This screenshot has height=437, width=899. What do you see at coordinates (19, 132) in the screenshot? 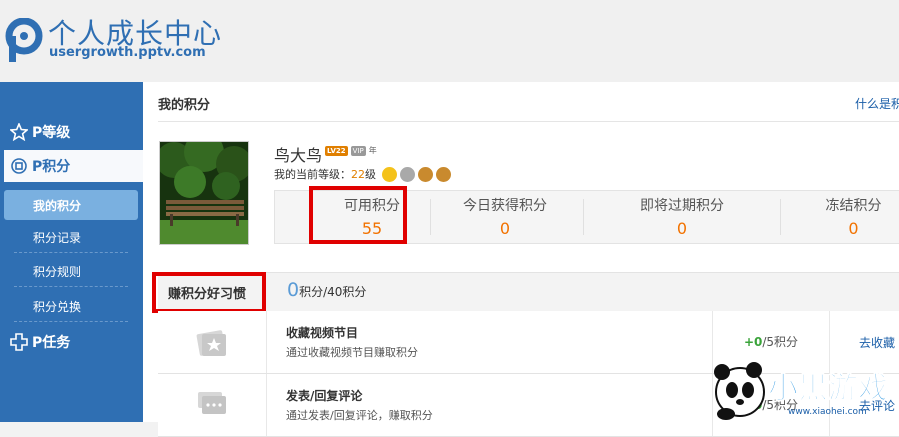
I see `star-outline-icon` at bounding box center [19, 132].